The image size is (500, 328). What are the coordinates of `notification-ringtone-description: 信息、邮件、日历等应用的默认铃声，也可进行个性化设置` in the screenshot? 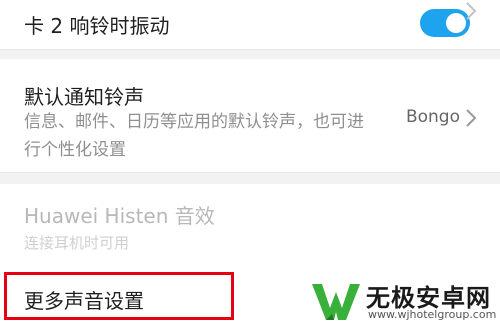 It's located at (194, 136).